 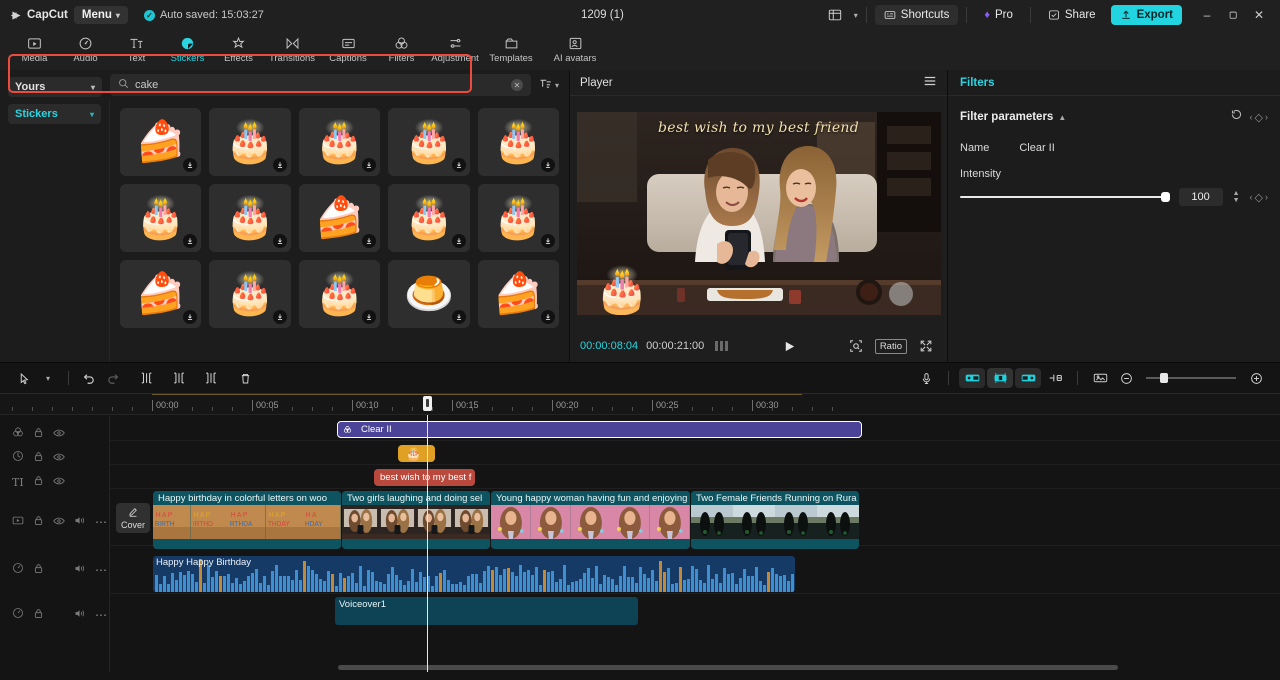 What do you see at coordinates (238, 50) in the screenshot?
I see `tab-effects: Effects` at bounding box center [238, 50].